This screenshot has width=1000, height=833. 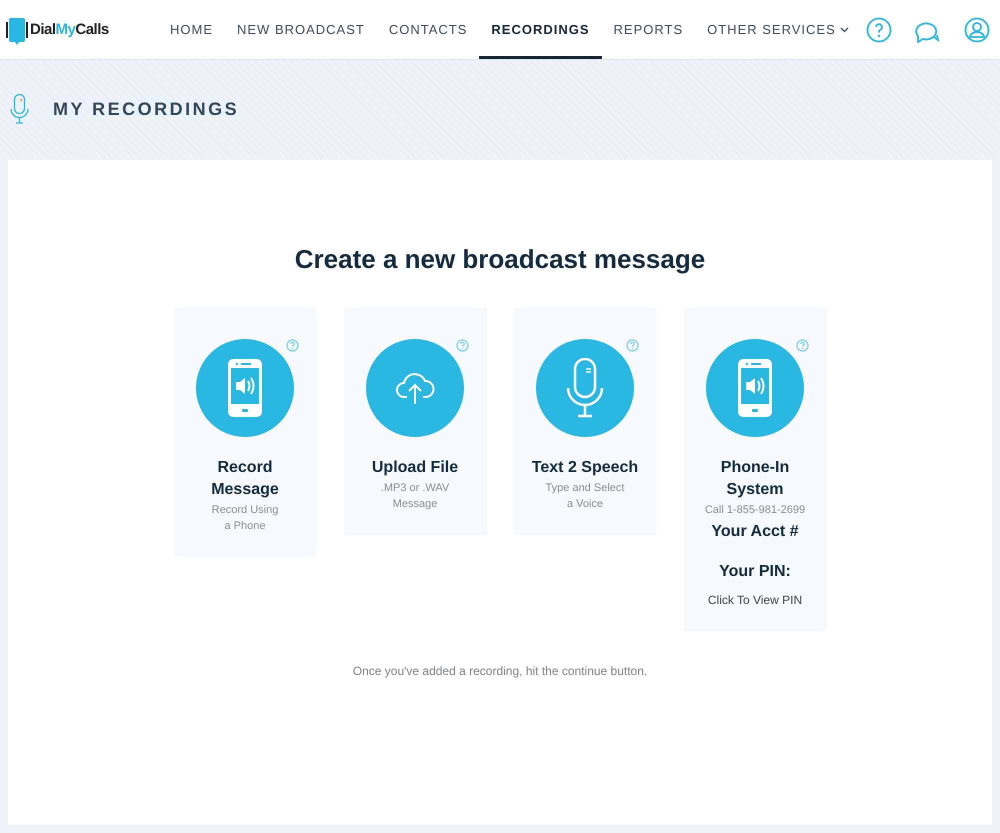 What do you see at coordinates (245, 526) in the screenshot?
I see `card-subtitle: a Phone` at bounding box center [245, 526].